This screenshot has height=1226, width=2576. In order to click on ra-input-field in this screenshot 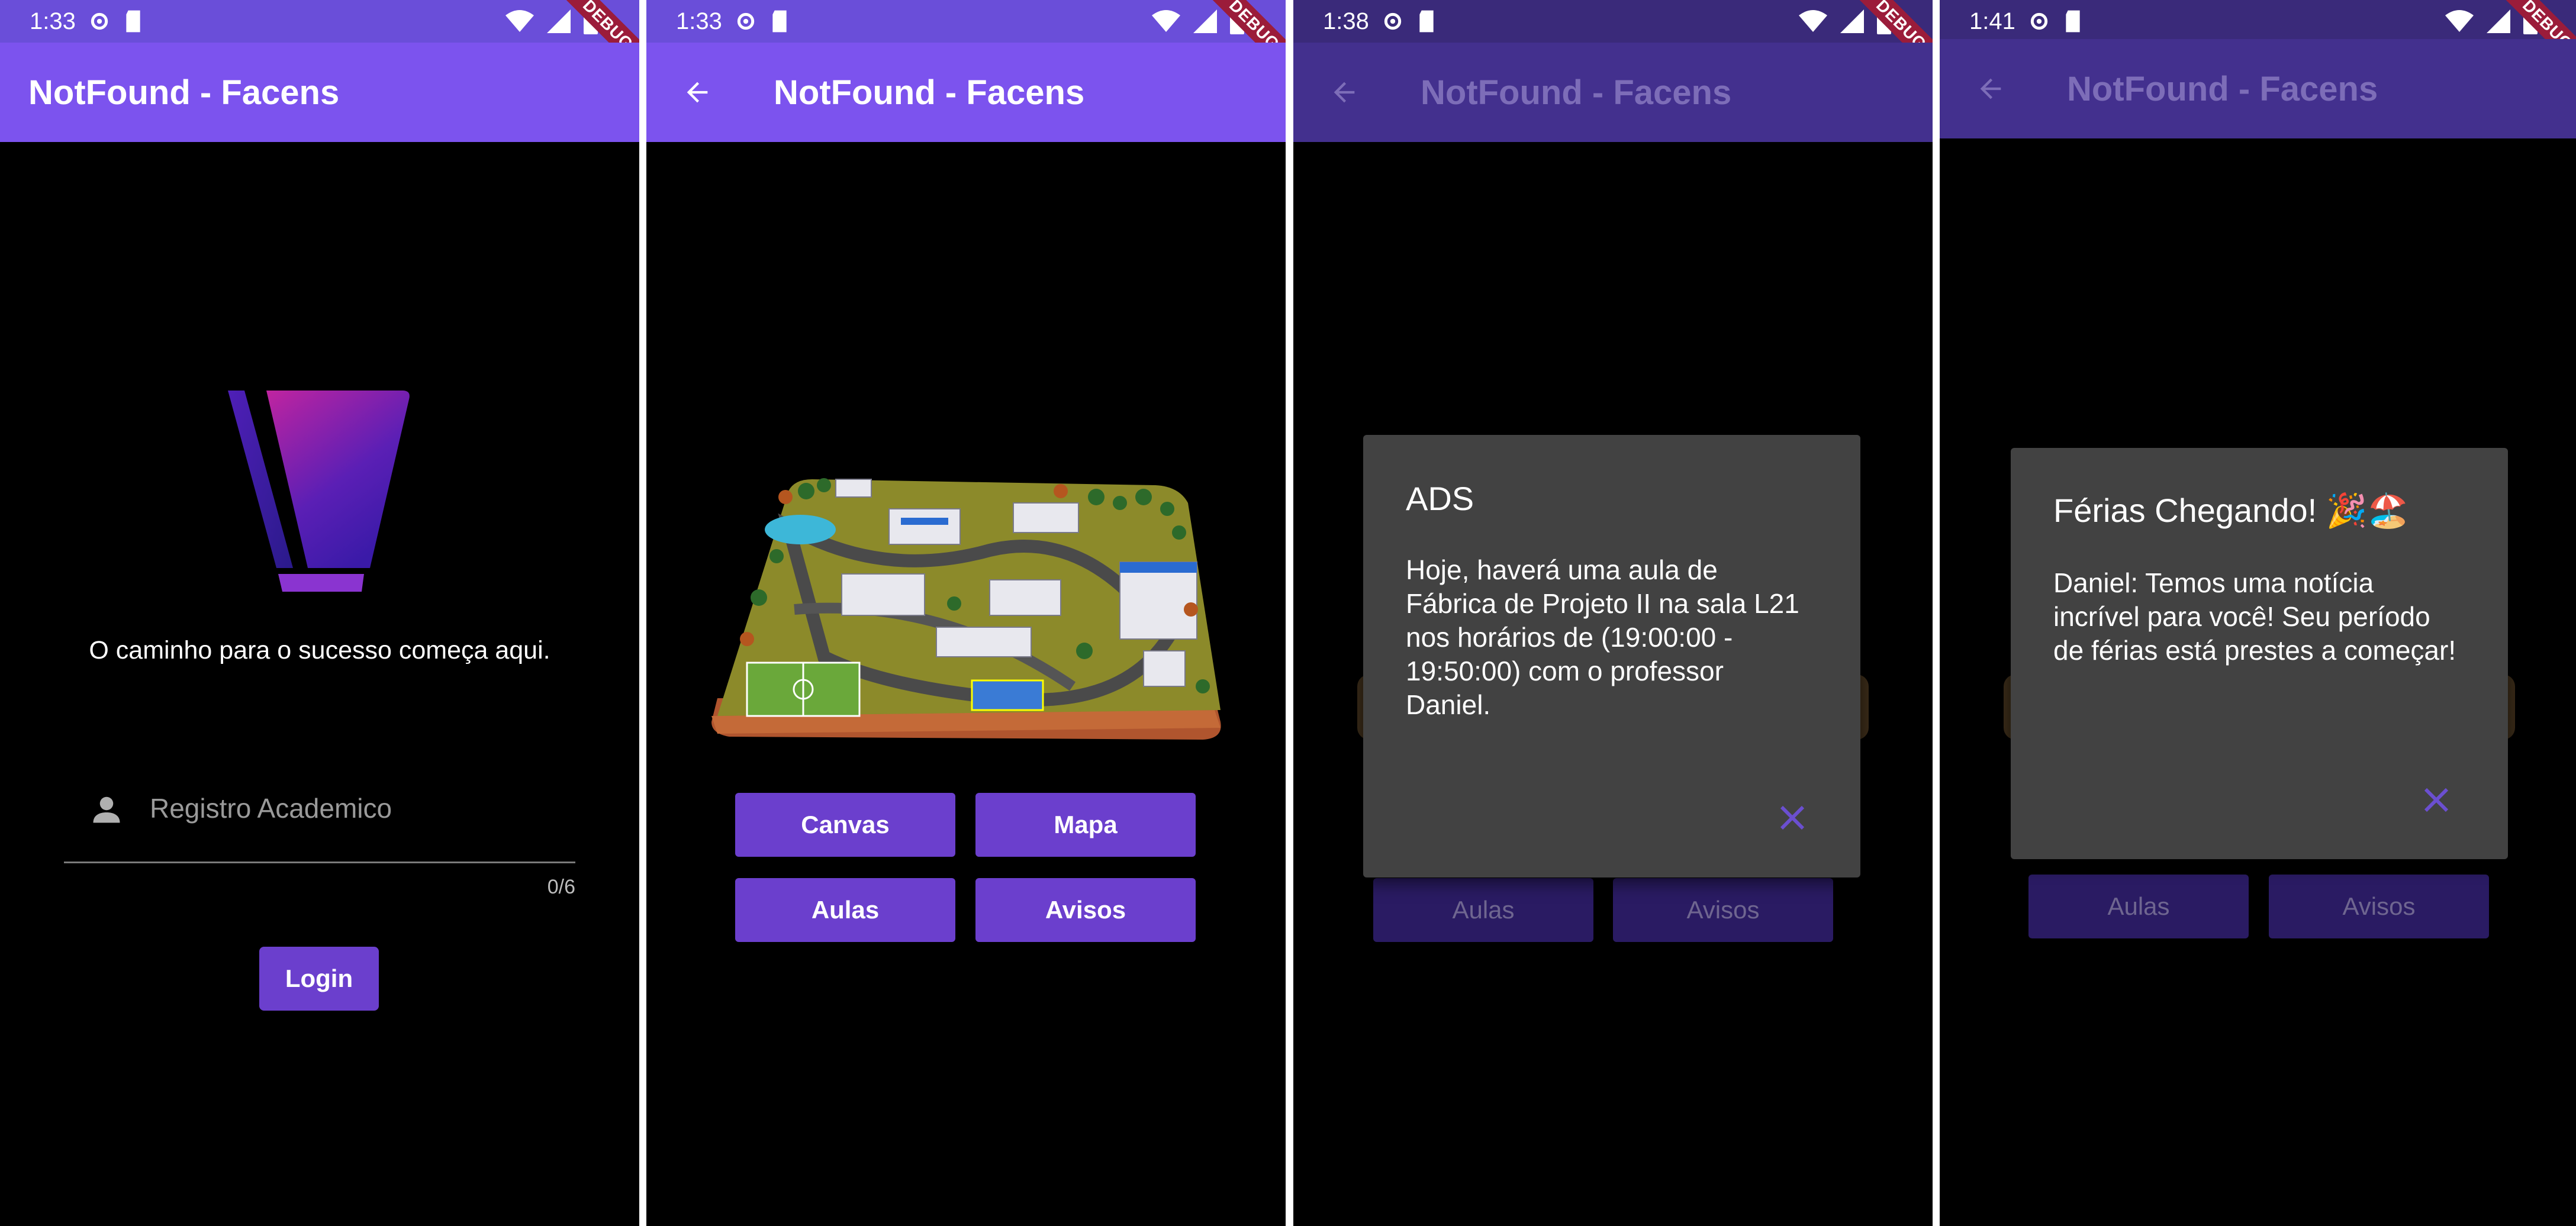, I will do `click(319, 822)`.